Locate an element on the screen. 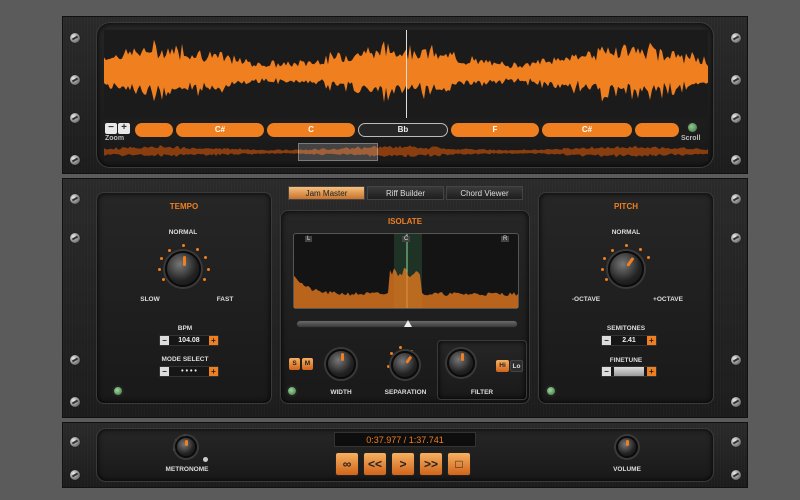 This screenshot has height=500, width=800. playhead is located at coordinates (406, 74).